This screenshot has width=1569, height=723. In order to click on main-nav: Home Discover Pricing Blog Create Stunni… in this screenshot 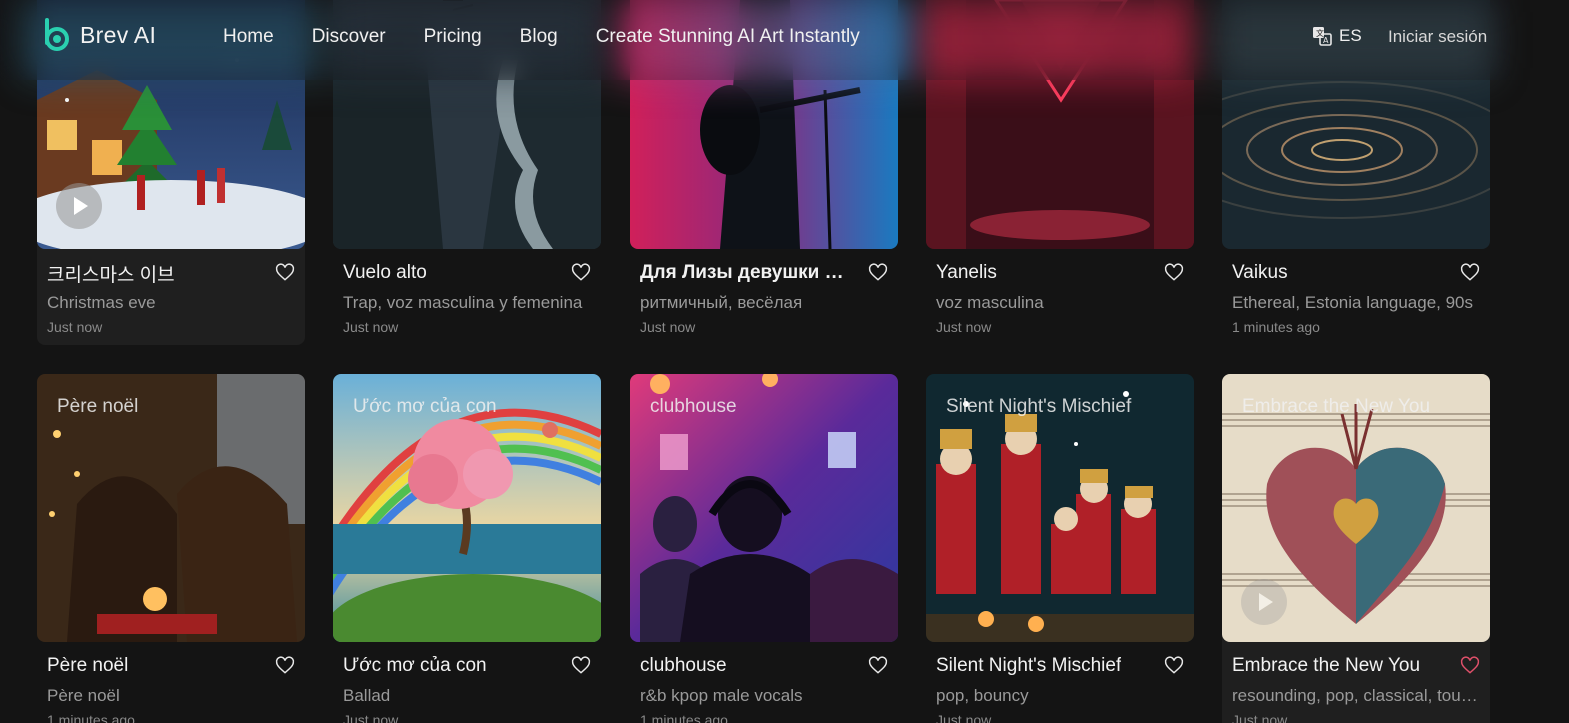, I will do `click(560, 37)`.